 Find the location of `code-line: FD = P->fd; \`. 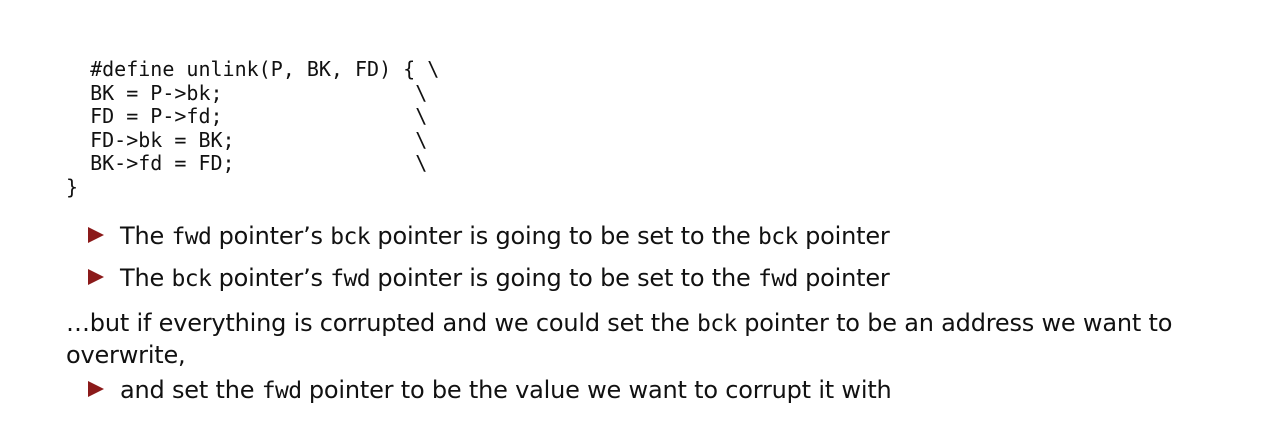

code-line: FD = P->fd; \ is located at coordinates (247, 116).